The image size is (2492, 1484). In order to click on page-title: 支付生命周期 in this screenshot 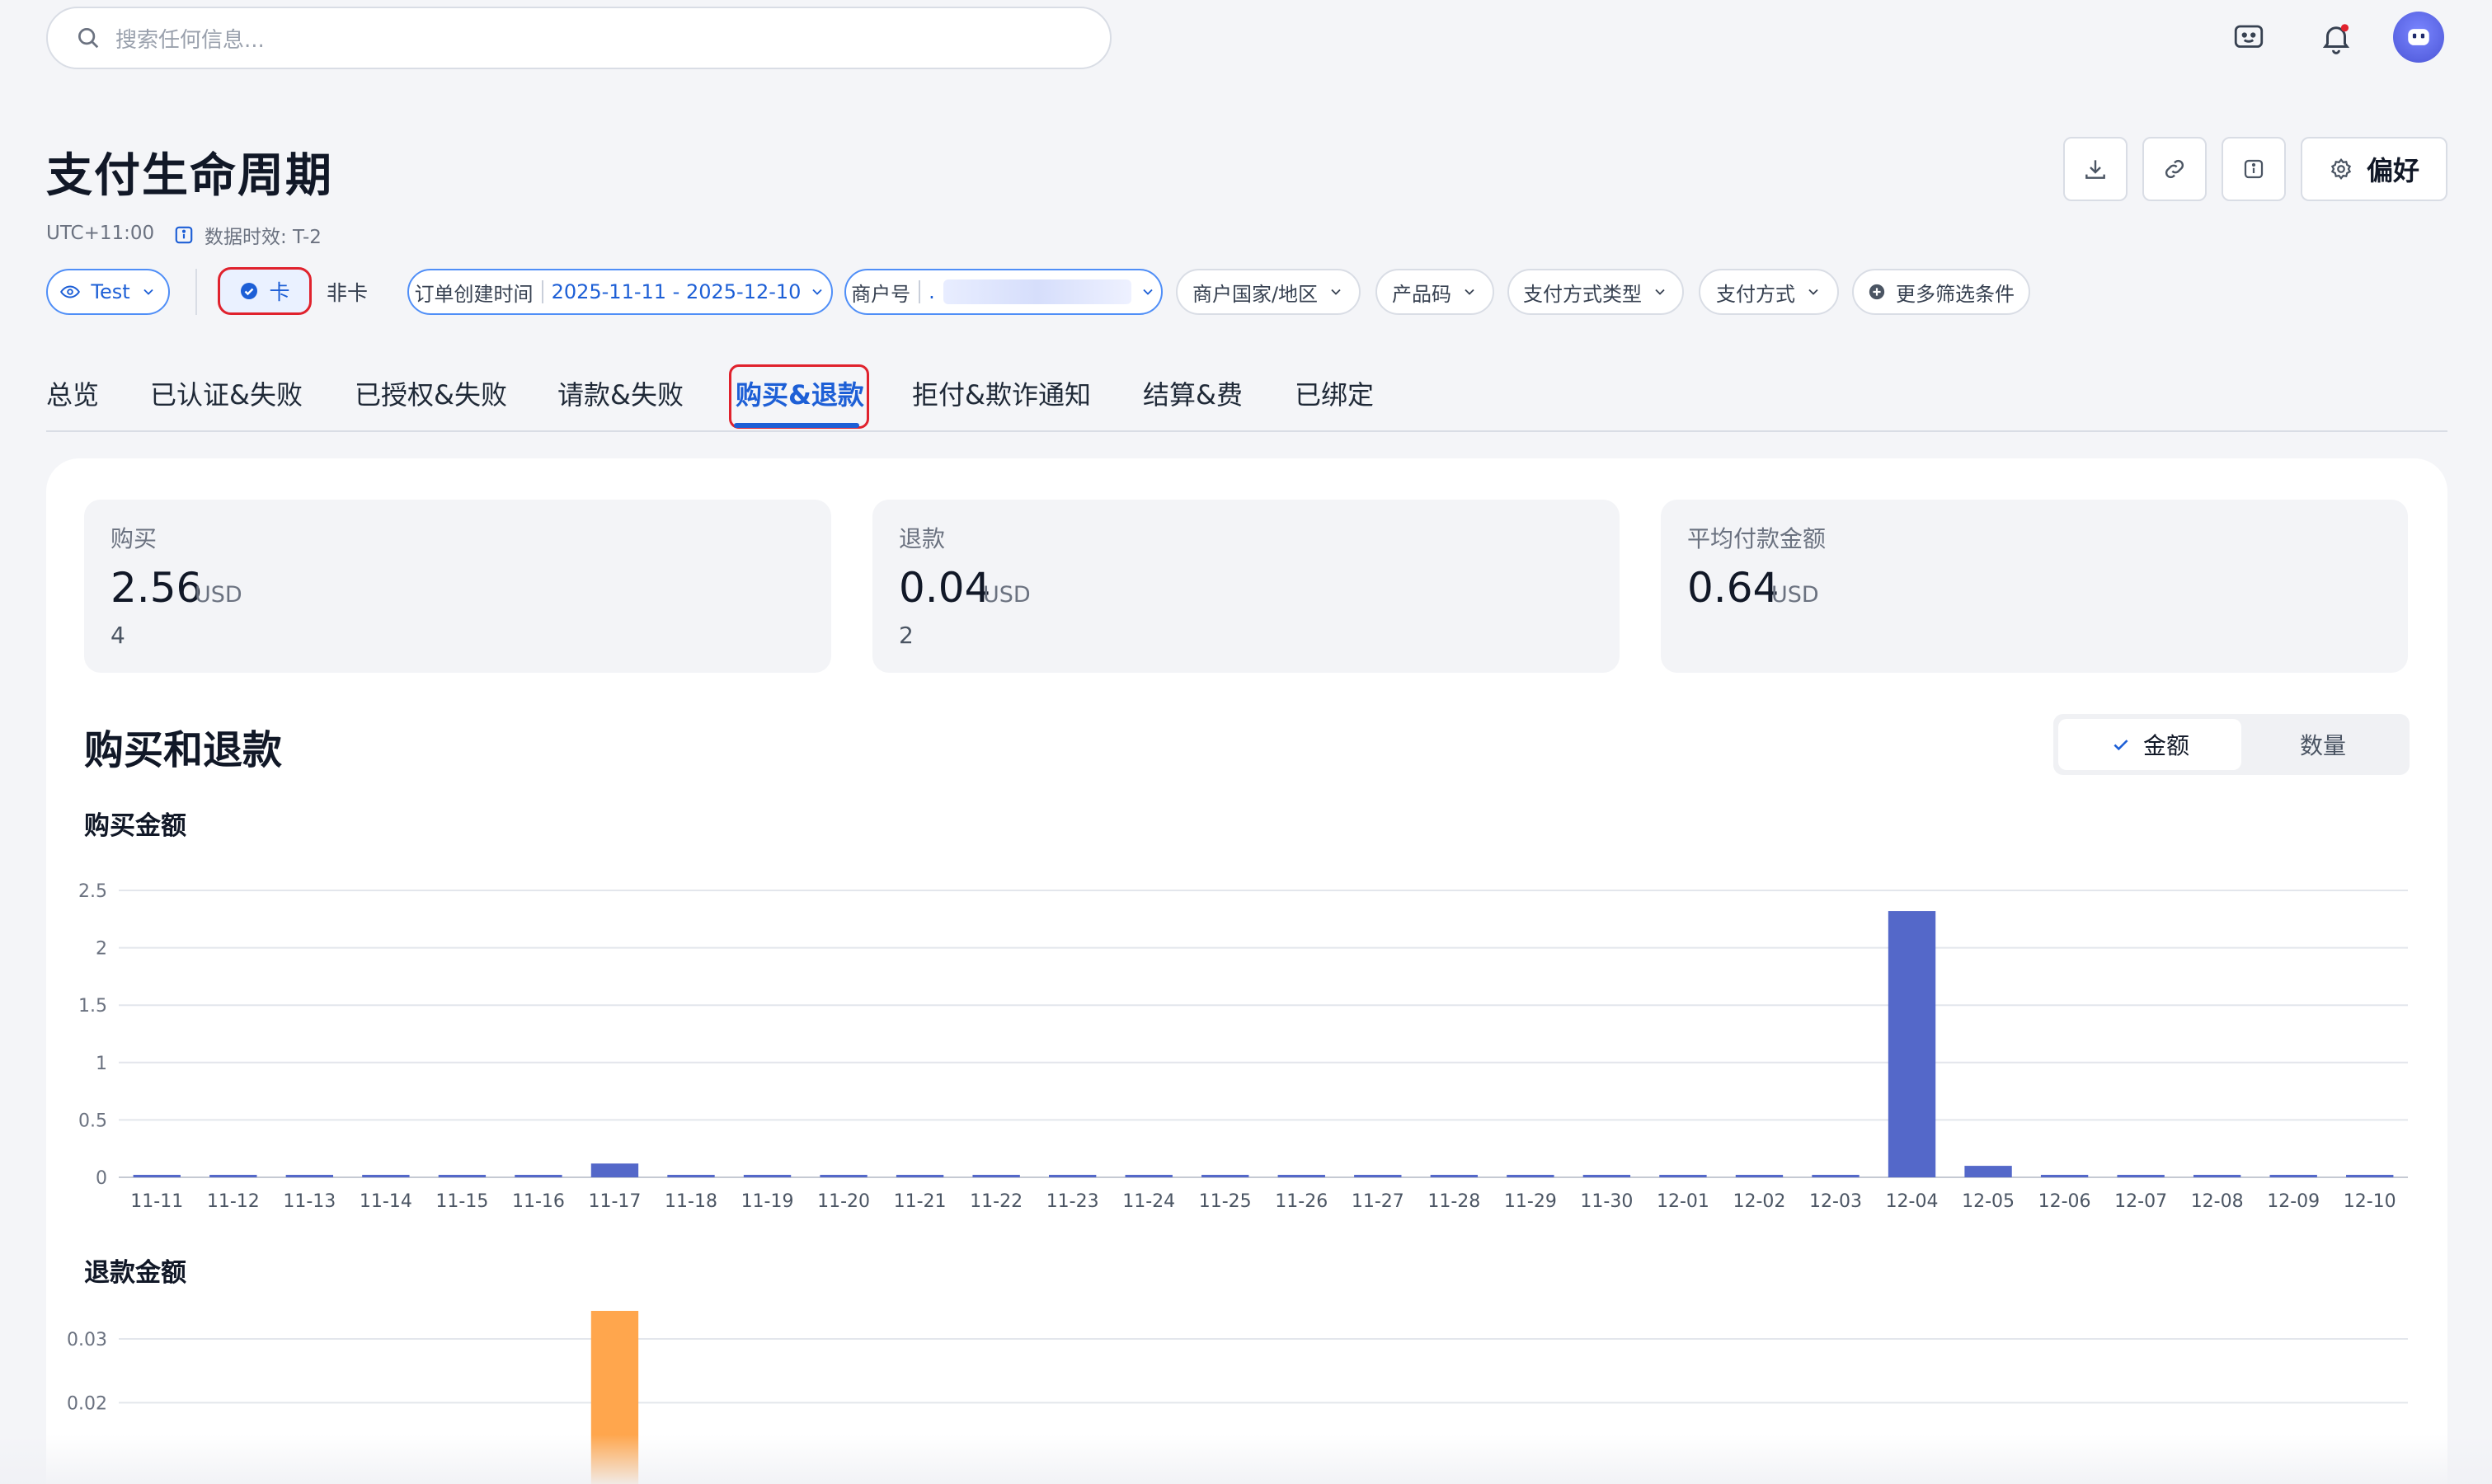, I will do `click(189, 176)`.